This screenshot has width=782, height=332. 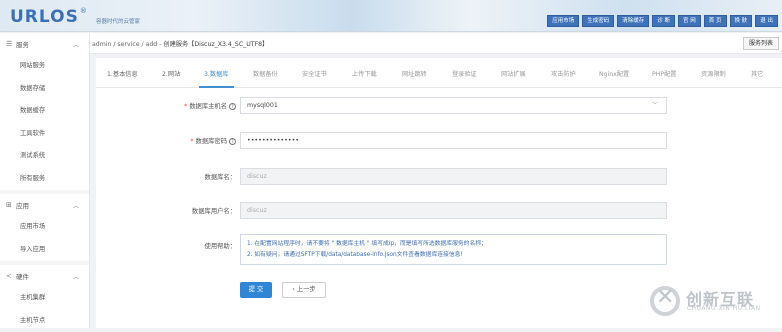 What do you see at coordinates (181, 140) in the screenshot?
I see `db-password-label: *数据库密码?` at bounding box center [181, 140].